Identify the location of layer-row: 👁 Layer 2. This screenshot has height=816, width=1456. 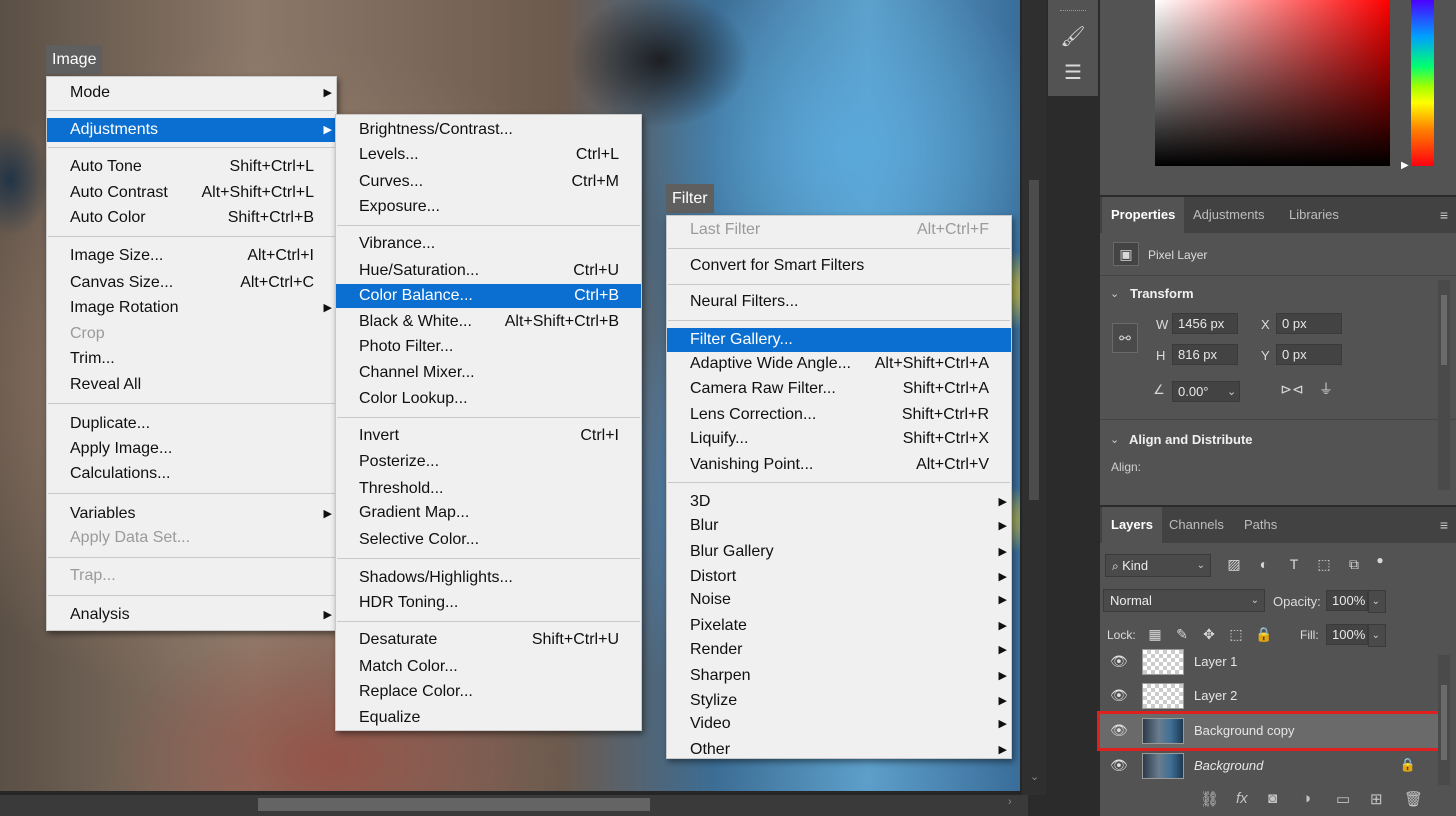
(1269, 696).